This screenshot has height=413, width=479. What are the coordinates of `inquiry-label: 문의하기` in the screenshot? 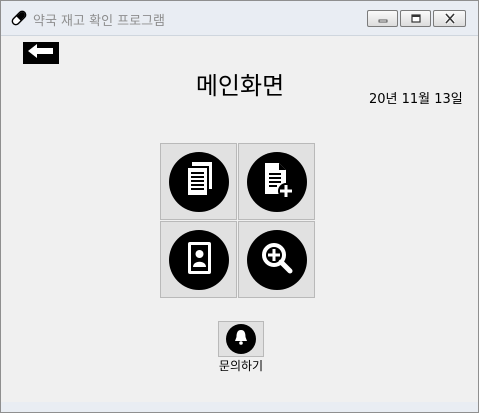 It's located at (241, 366).